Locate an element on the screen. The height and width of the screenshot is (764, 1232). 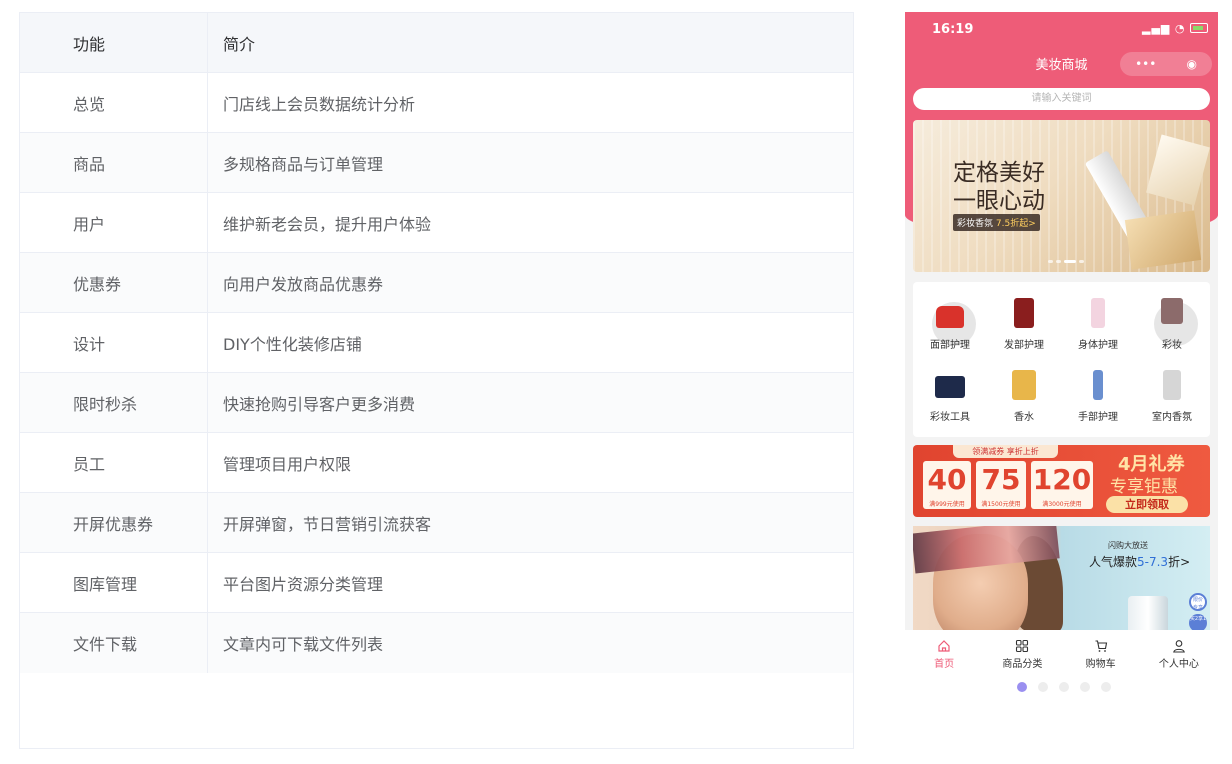
row-feature: 图库管理 is located at coordinates (114, 582).